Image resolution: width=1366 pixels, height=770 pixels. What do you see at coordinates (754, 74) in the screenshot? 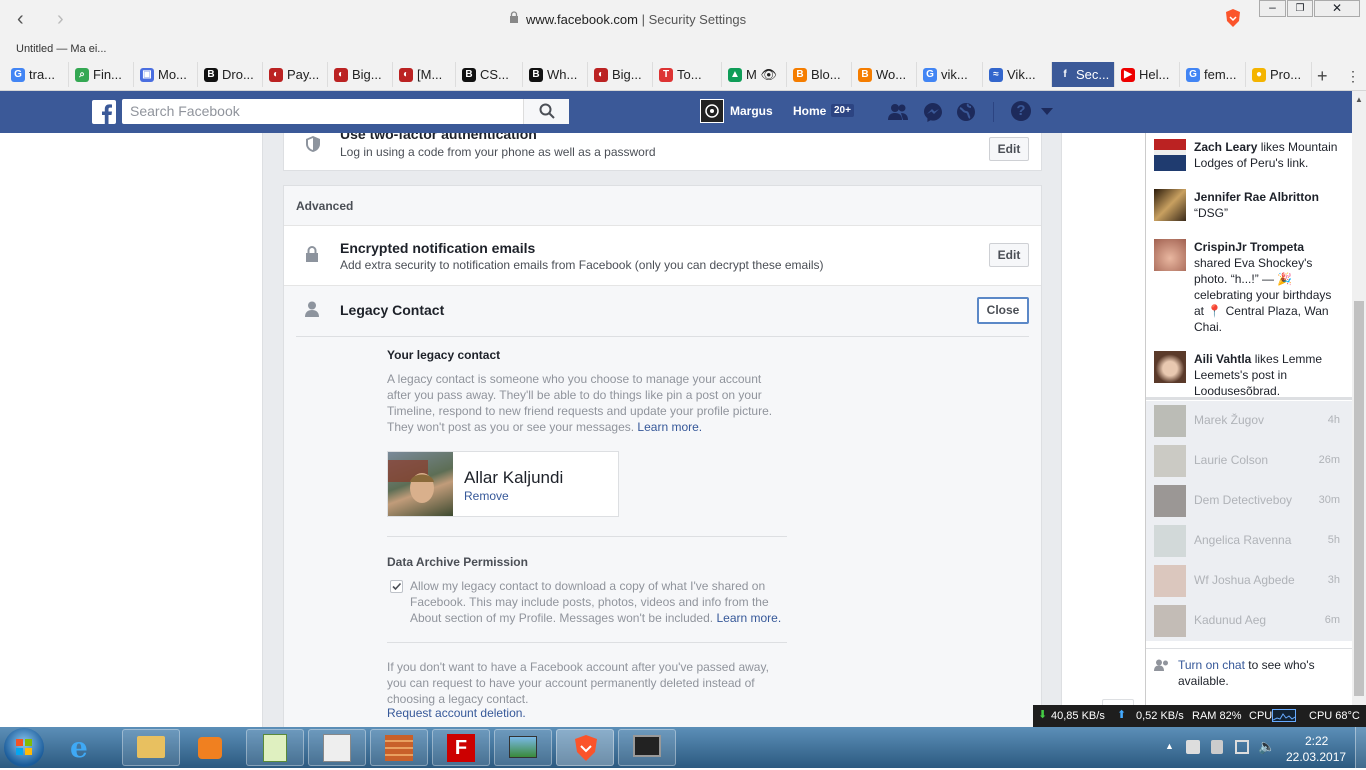
I see `browser-tab: ▲ M 👁` at bounding box center [754, 74].